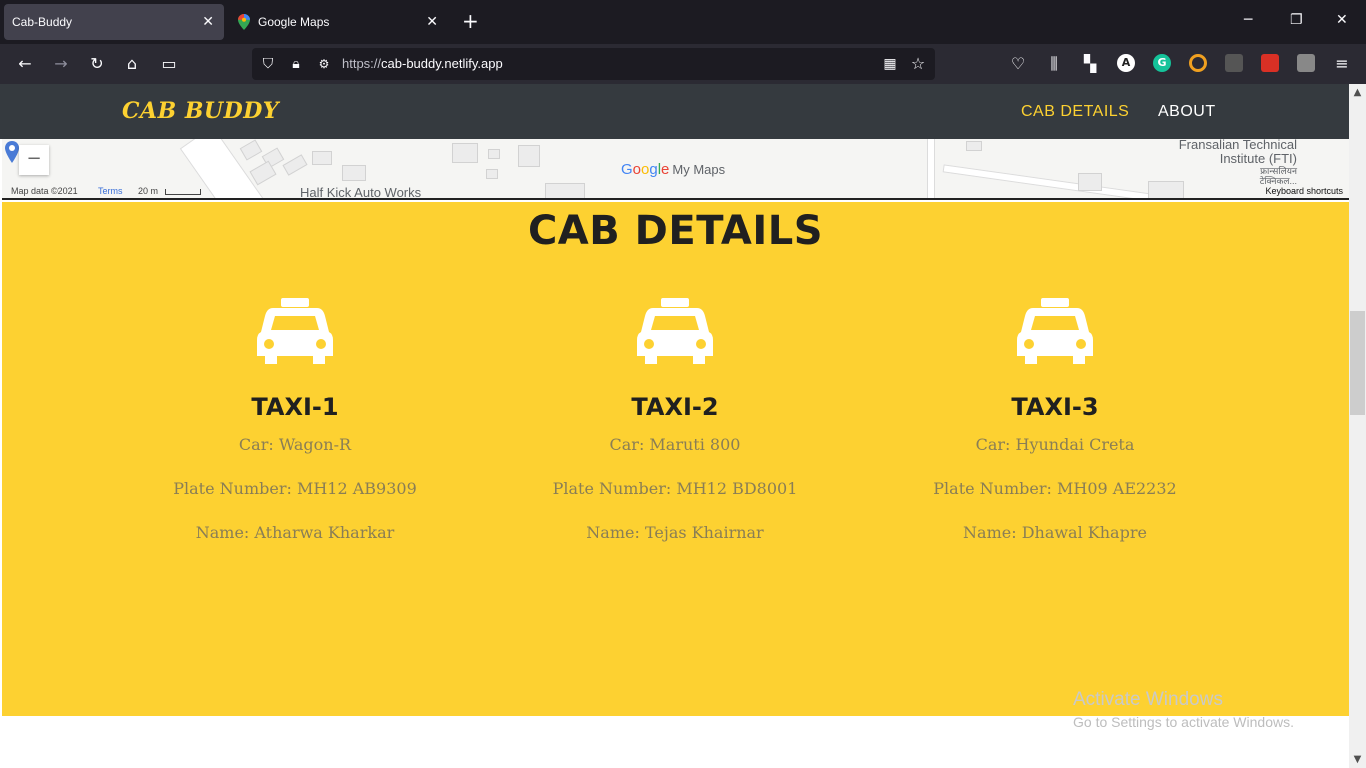 The image size is (1366, 768). I want to click on taxi-driver-name: Name: Tejas Khairnar, so click(675, 532).